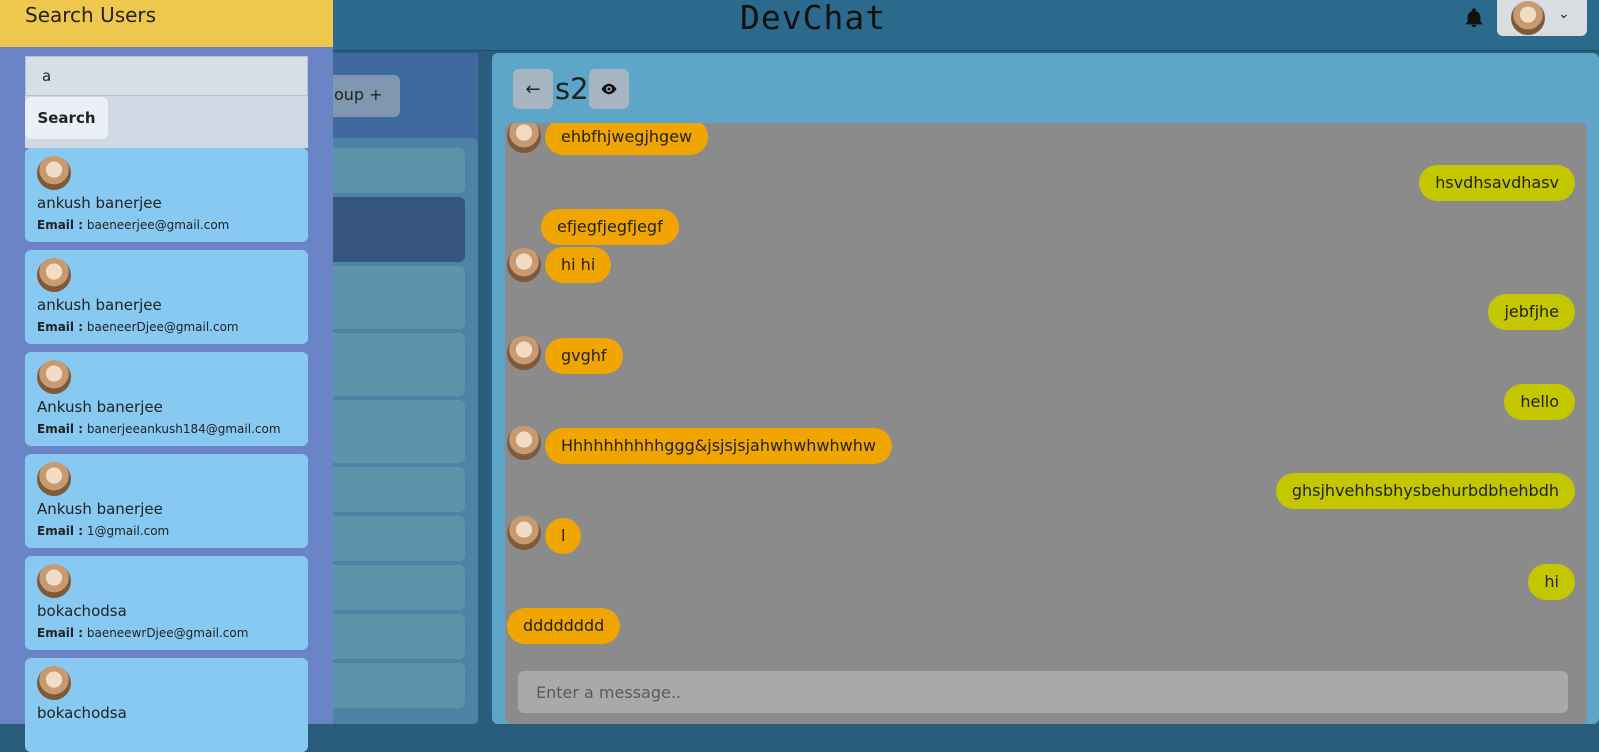 This screenshot has width=1599, height=752. What do you see at coordinates (166, 705) in the screenshot?
I see `user-list-item: bokachodsa` at bounding box center [166, 705].